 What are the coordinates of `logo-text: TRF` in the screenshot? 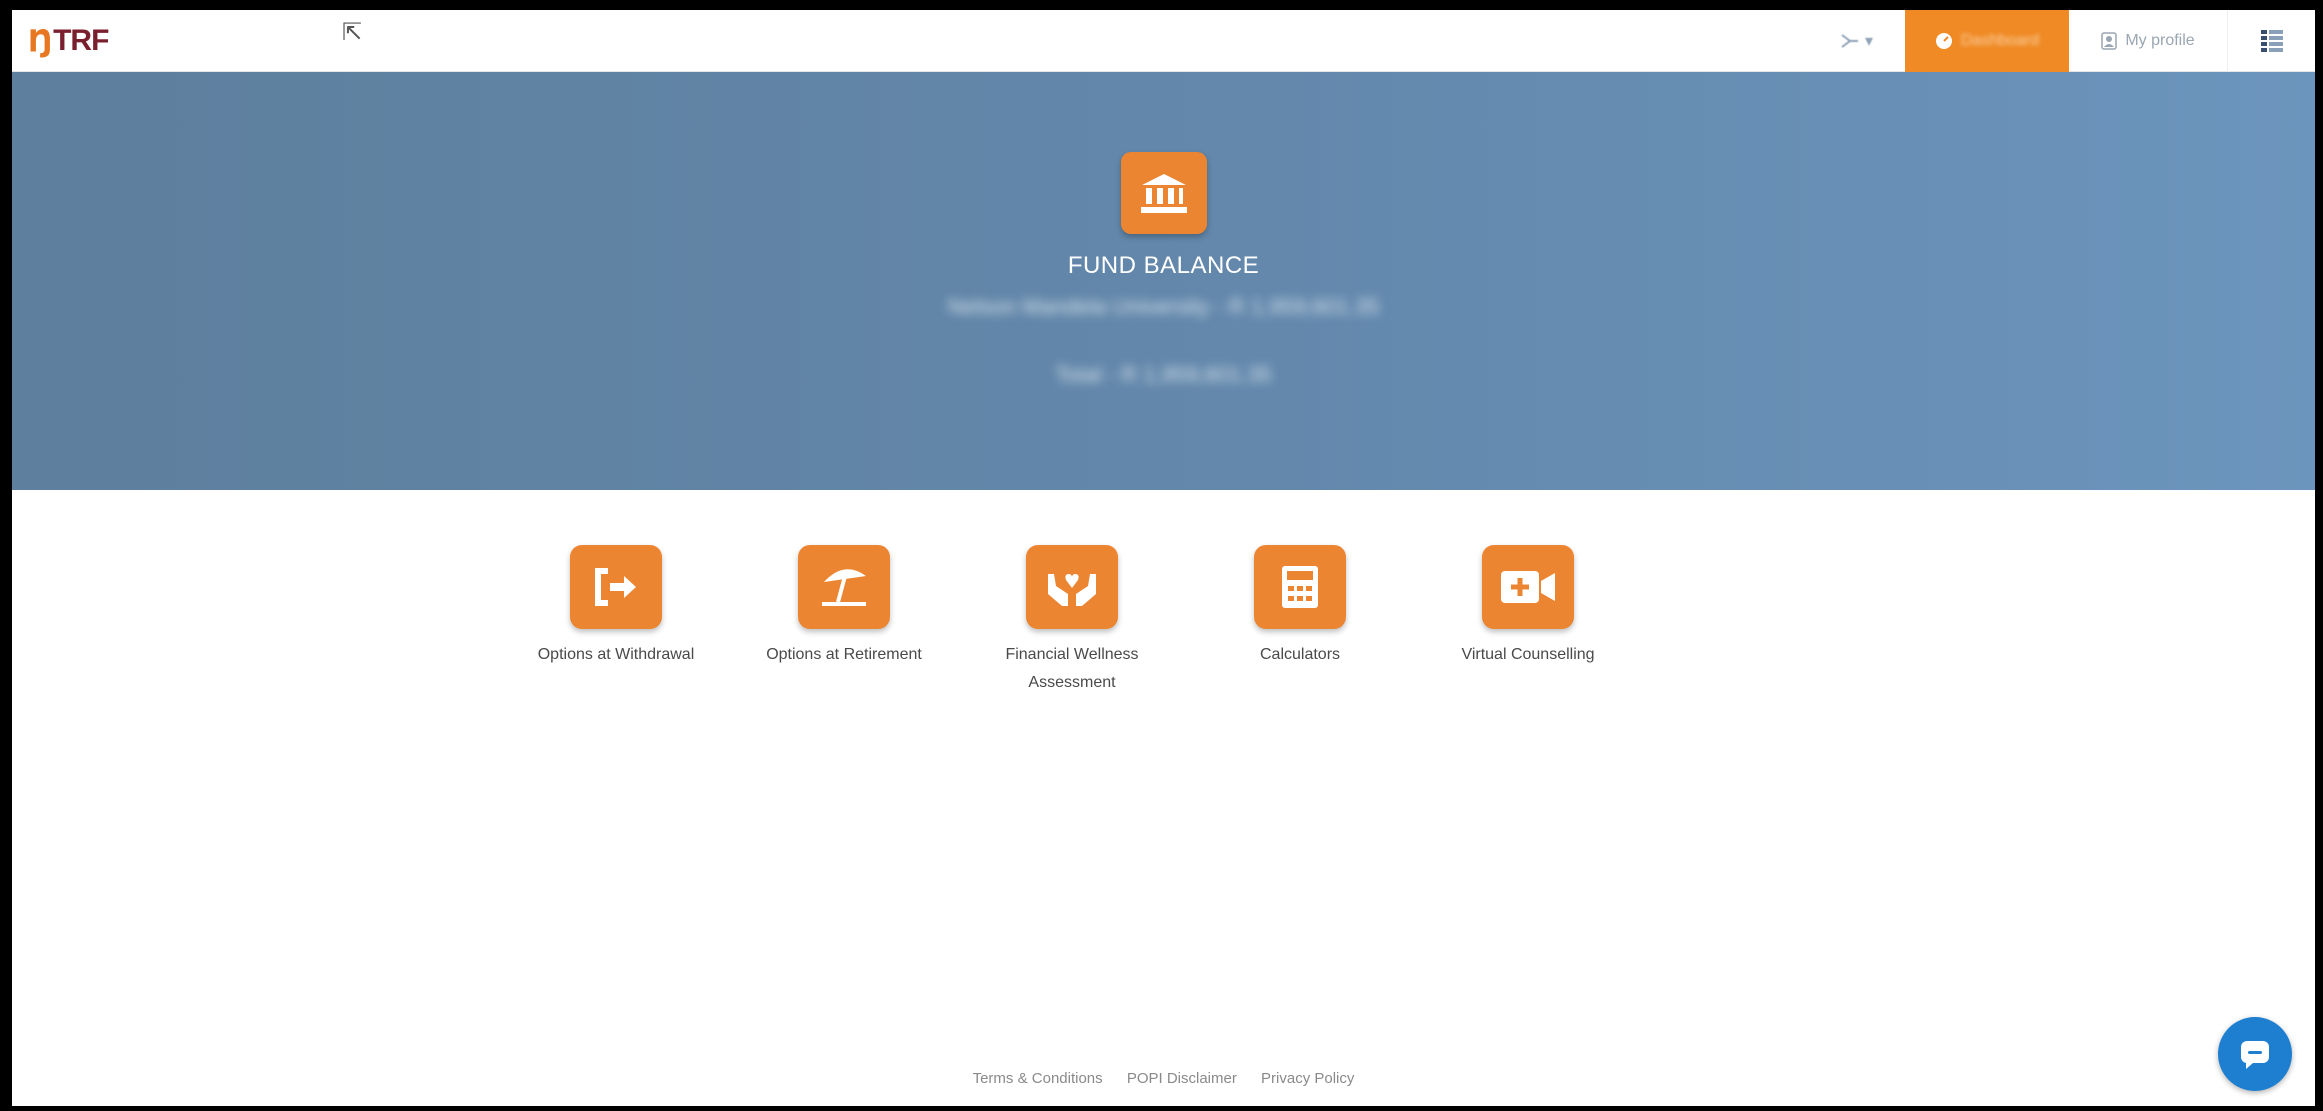 It's located at (81, 40).